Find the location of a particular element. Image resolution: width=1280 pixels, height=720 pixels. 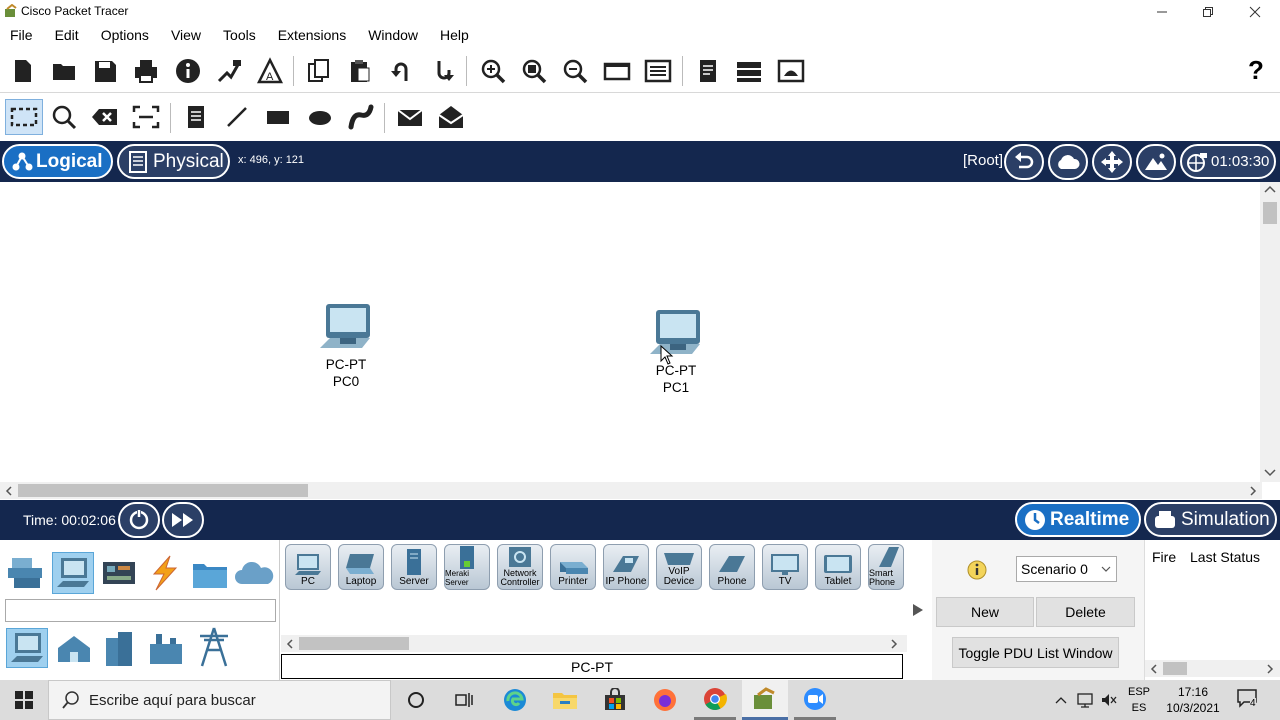

physical-view-button is located at coordinates (791, 71).